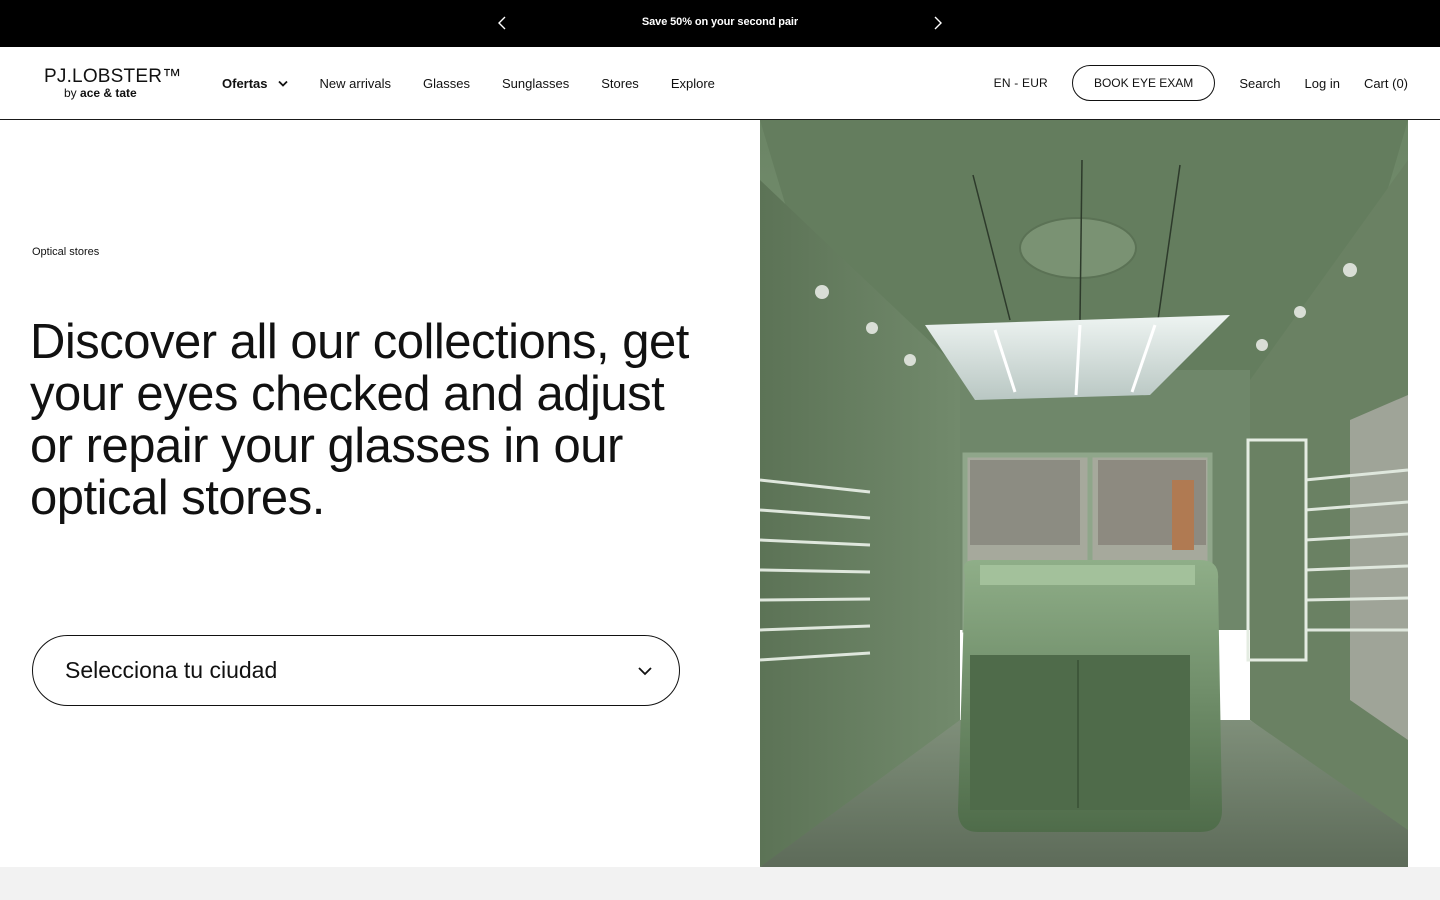  I want to click on nav-item-sunglasses: Sunglasses, so click(535, 83).